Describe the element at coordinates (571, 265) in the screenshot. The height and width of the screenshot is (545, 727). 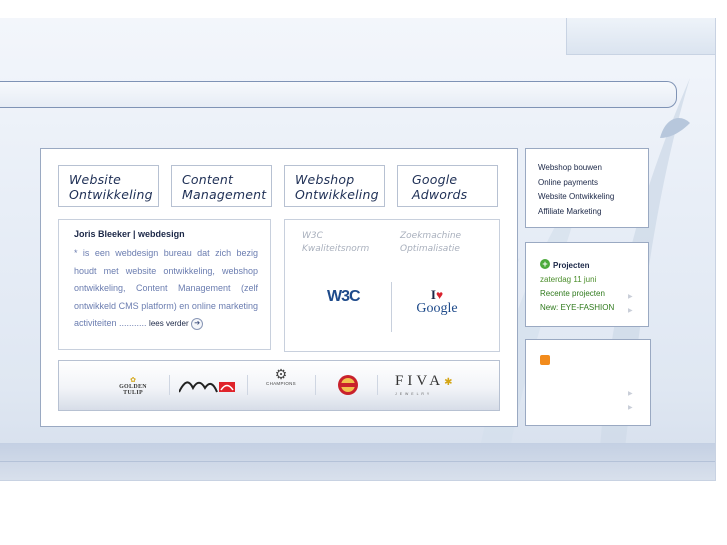
I see `projects-title: Projecten` at that location.